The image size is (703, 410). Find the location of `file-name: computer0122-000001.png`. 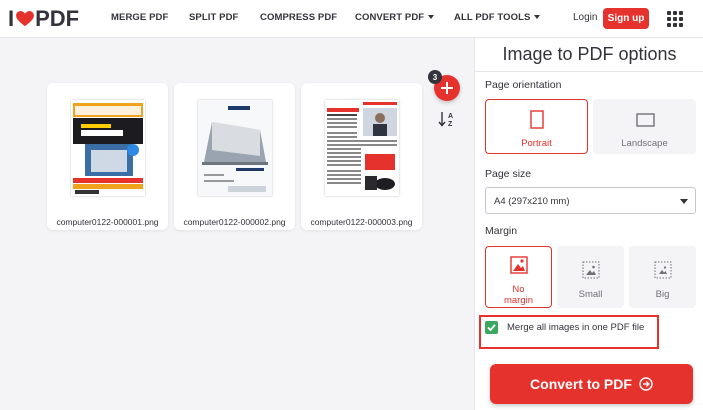

file-name: computer0122-000001.png is located at coordinates (107, 222).